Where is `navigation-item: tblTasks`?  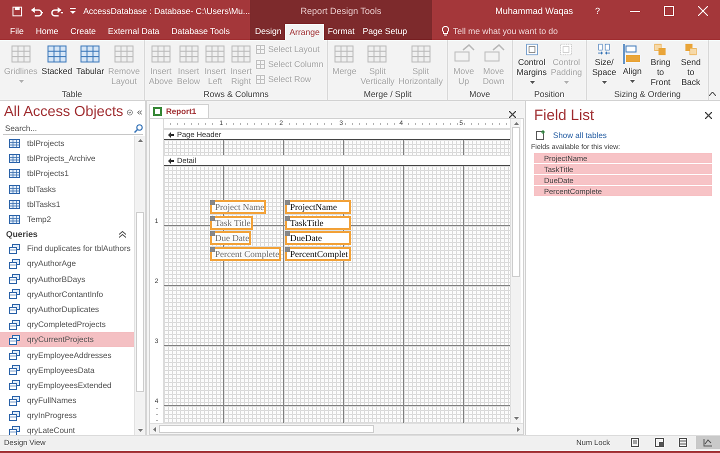
navigation-item: tblTasks is located at coordinates (67, 189).